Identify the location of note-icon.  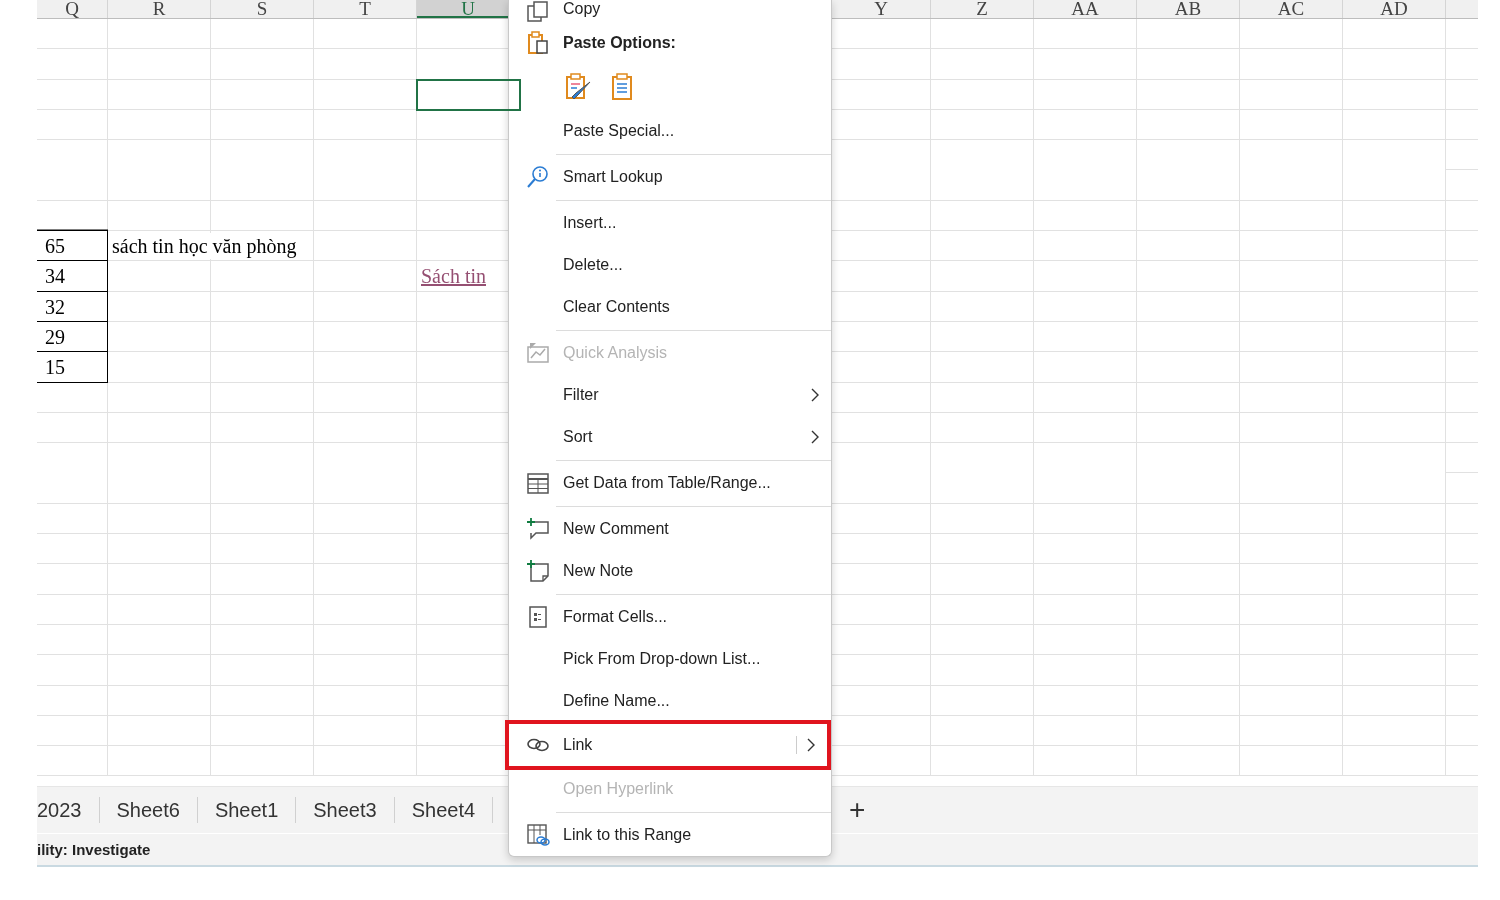
(538, 571).